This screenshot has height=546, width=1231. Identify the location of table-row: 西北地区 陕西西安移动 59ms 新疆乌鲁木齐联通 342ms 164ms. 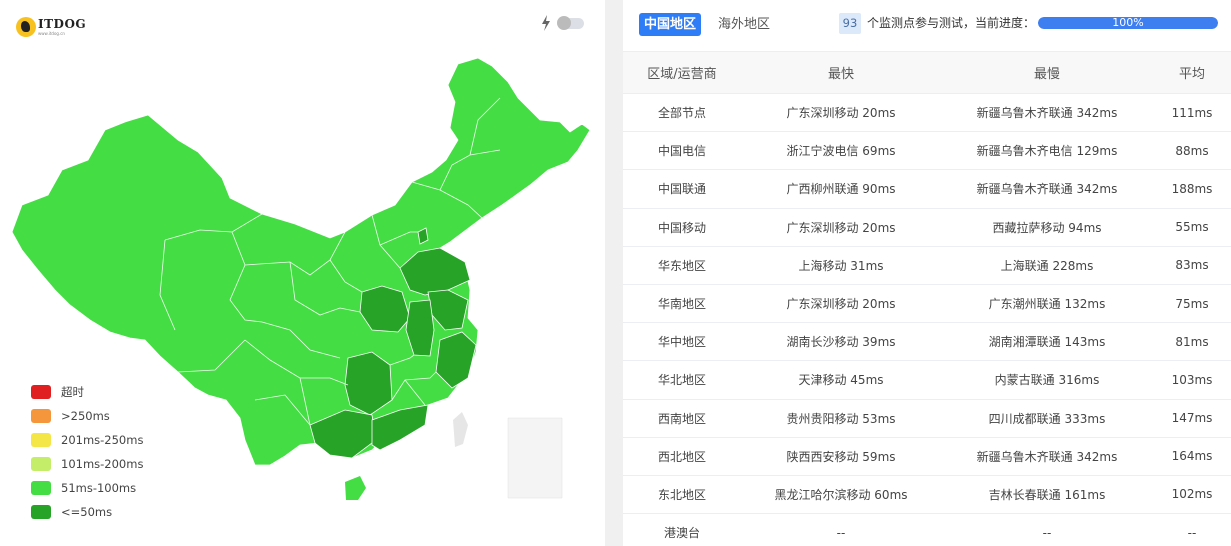
(927, 457).